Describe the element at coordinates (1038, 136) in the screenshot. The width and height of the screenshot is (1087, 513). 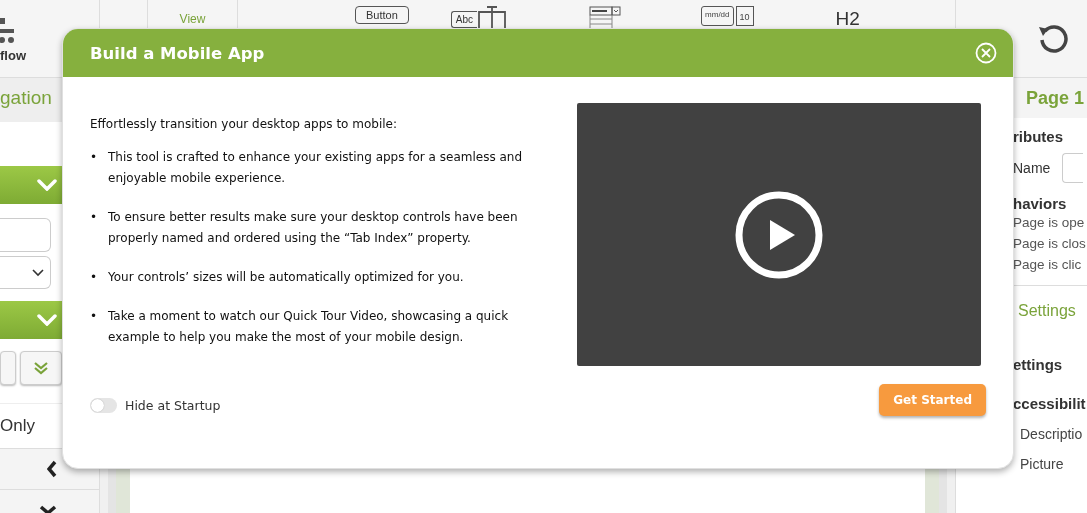
I see `attributes-heading: ributes` at that location.